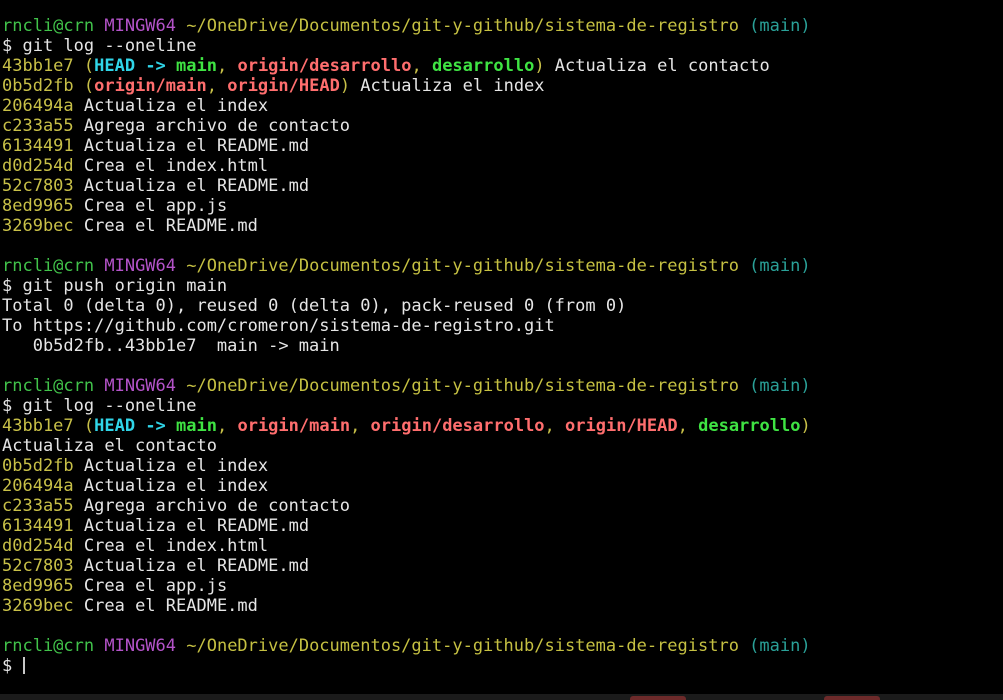  I want to click on taskbar-strip, so click(501, 697).